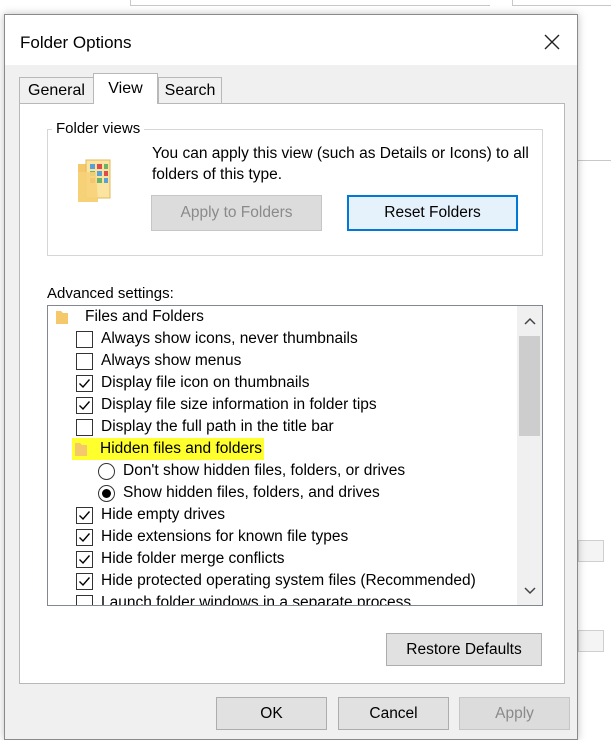 This screenshot has width=611, height=740. I want to click on scroll-up-button, so click(529, 320).